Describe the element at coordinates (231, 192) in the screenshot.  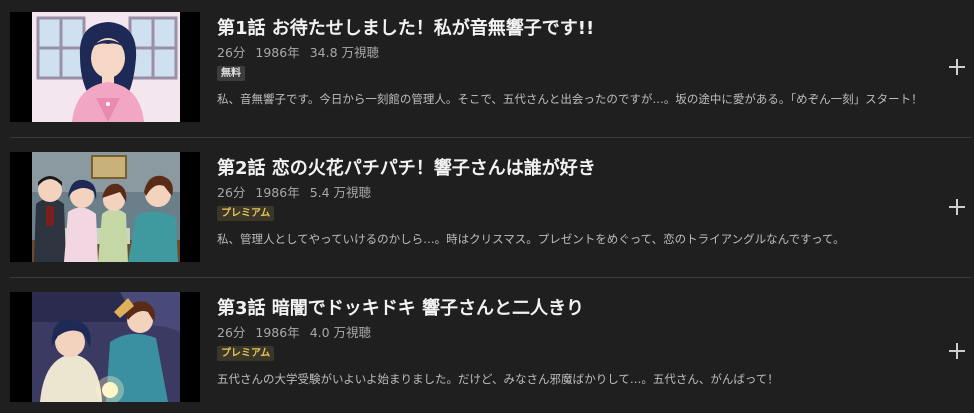
I see `episode-2-duration: 26分` at that location.